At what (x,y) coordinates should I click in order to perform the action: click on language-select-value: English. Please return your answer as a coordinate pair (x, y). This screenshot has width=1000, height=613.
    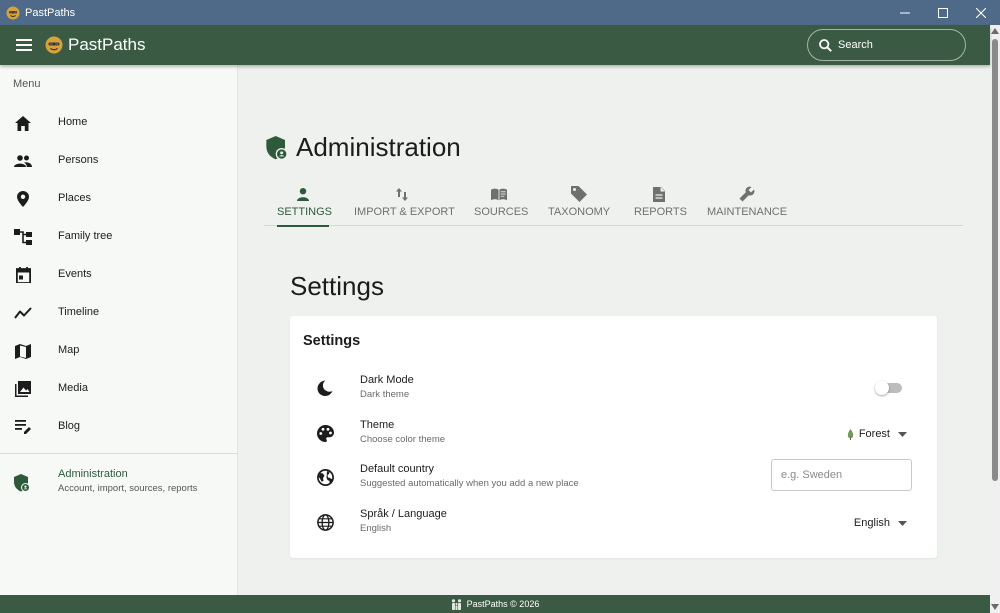
    Looking at the image, I should click on (871, 523).